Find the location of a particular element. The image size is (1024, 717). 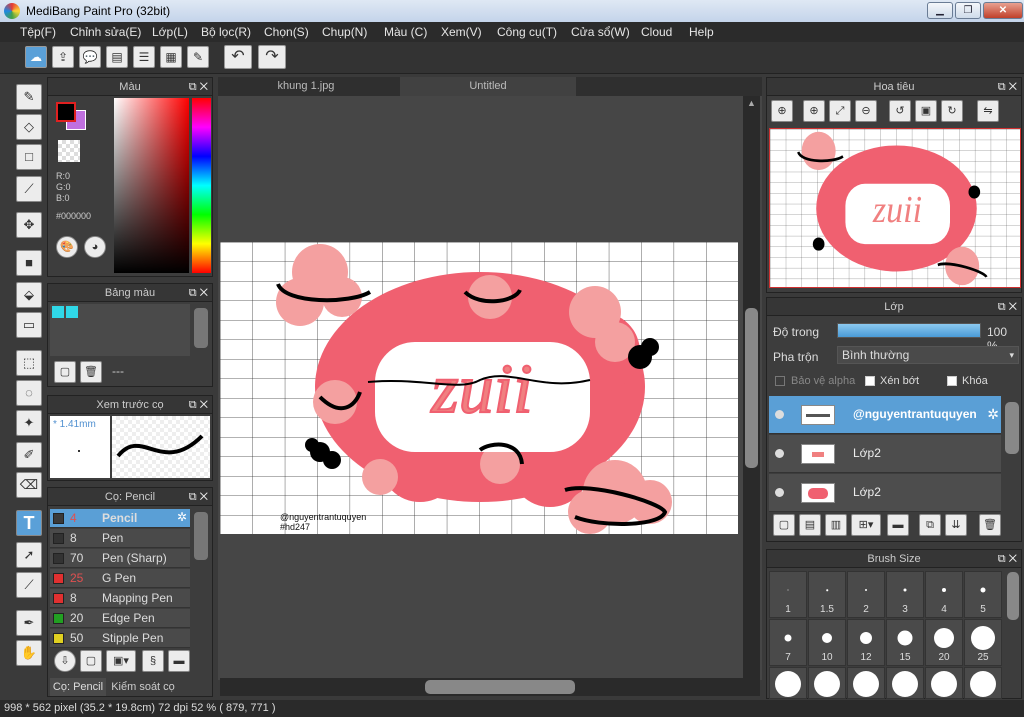

menu-tools: Công cụ(T) is located at coordinates (527, 32).